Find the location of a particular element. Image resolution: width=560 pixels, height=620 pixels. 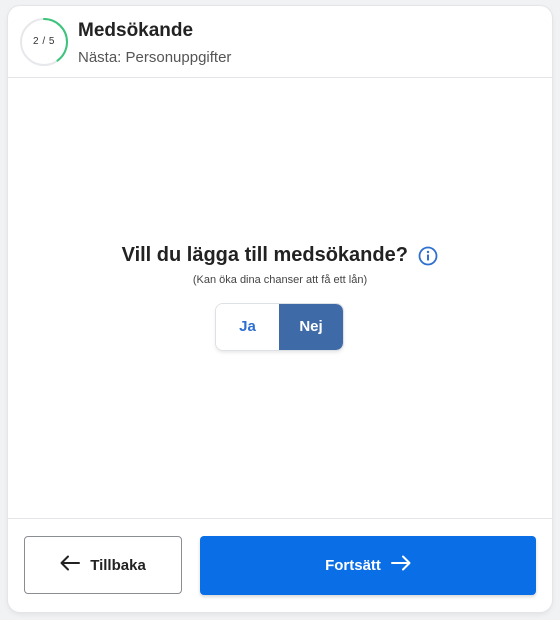

next-step-label: Nästa: Personuppgifter is located at coordinates (155, 57).